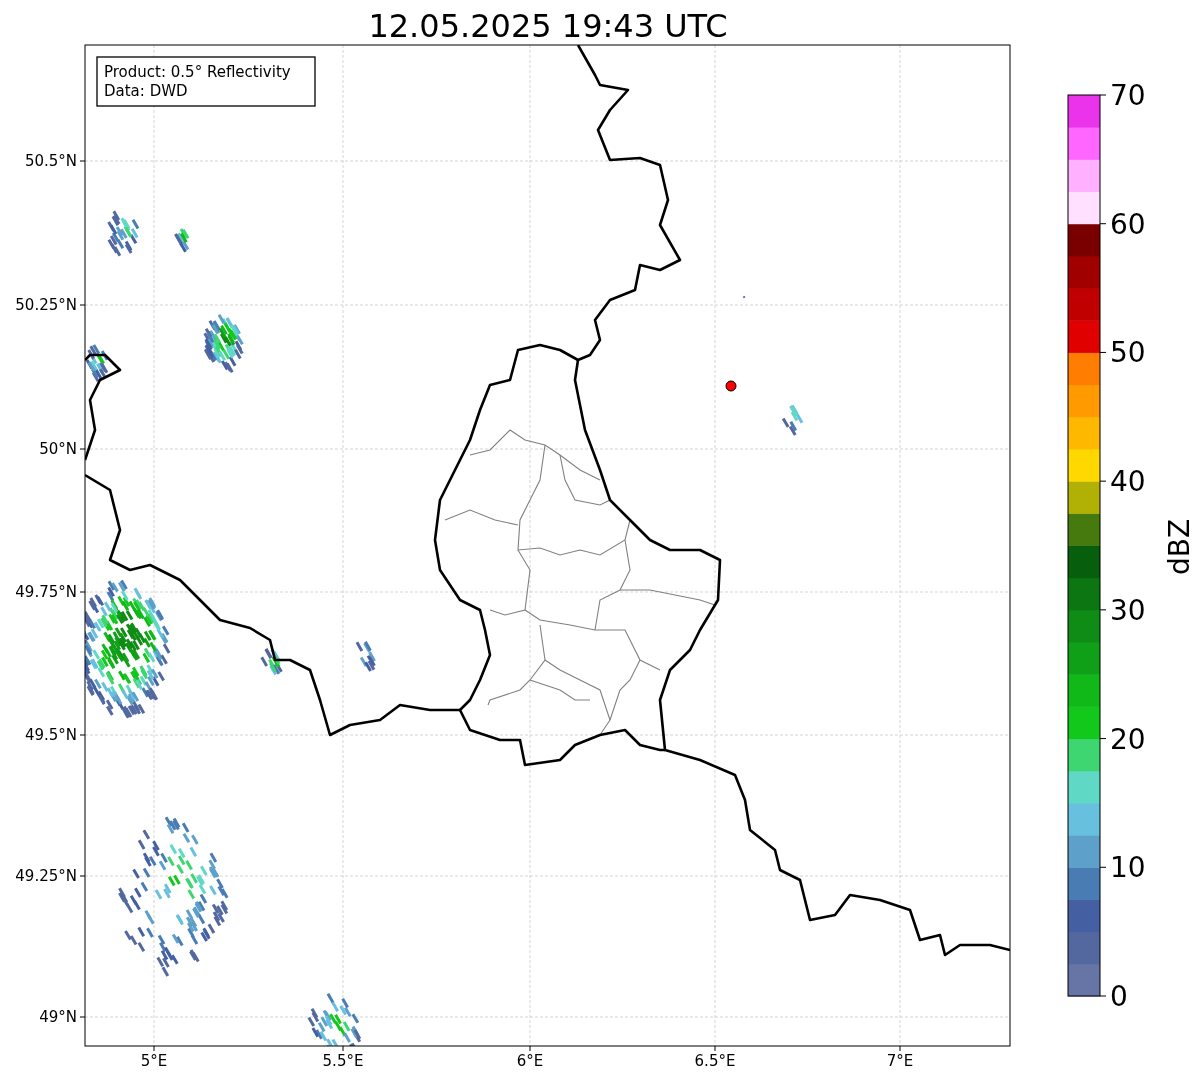 This screenshot has height=1081, width=1202. Describe the element at coordinates (1128, 868) in the screenshot. I see `colorbar-tick-label: 10` at that location.